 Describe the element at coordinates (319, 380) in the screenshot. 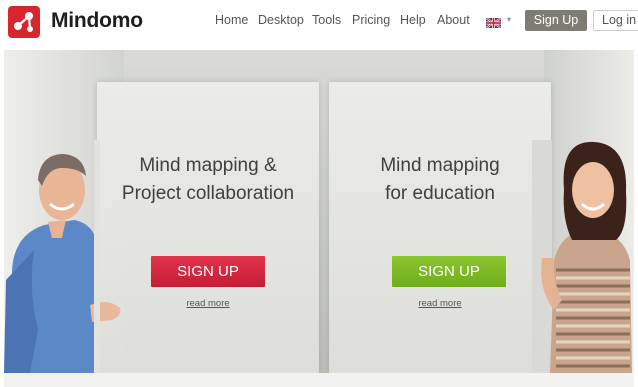

I see `page-bottom-strip` at that location.